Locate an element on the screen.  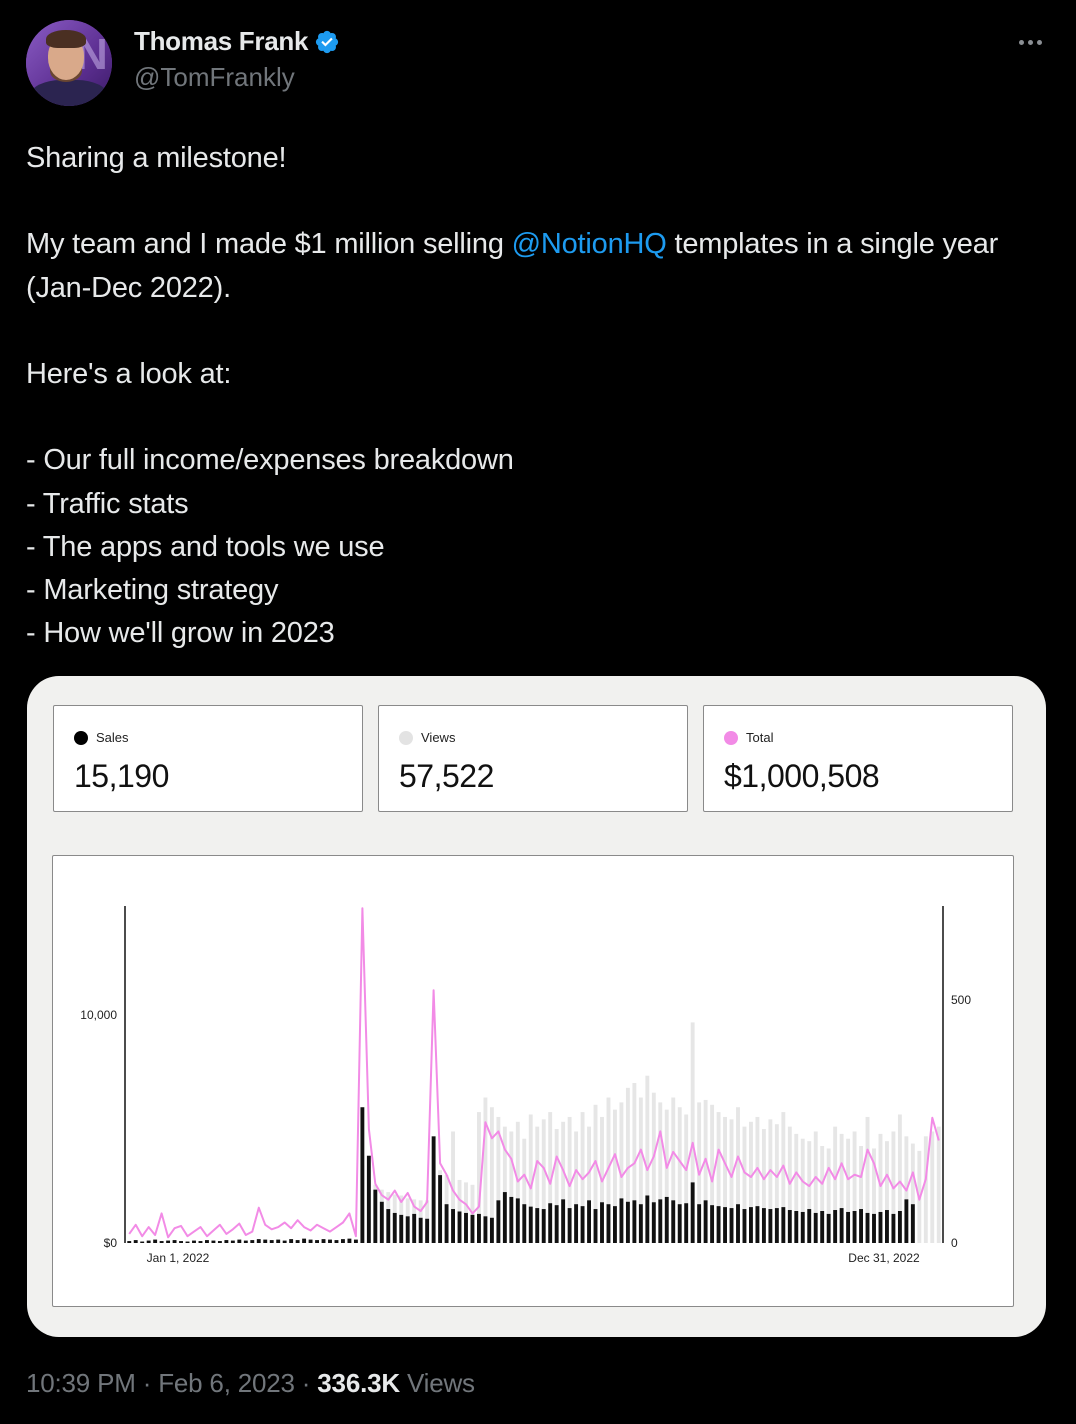
more-options-button is located at coordinates (1030, 42).